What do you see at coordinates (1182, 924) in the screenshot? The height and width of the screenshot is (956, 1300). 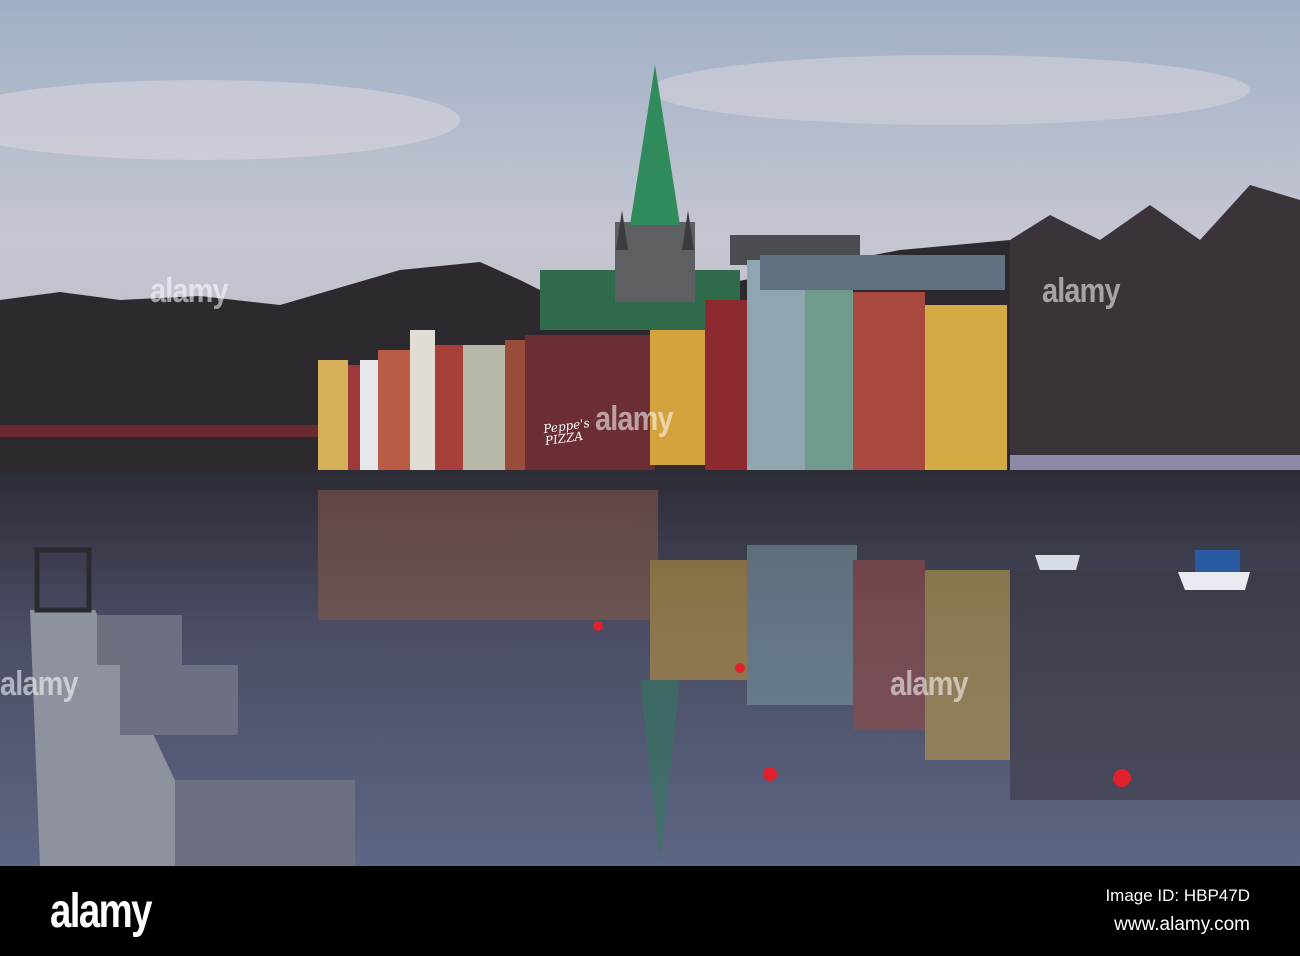 I see `site-url: www.alamy.com` at bounding box center [1182, 924].